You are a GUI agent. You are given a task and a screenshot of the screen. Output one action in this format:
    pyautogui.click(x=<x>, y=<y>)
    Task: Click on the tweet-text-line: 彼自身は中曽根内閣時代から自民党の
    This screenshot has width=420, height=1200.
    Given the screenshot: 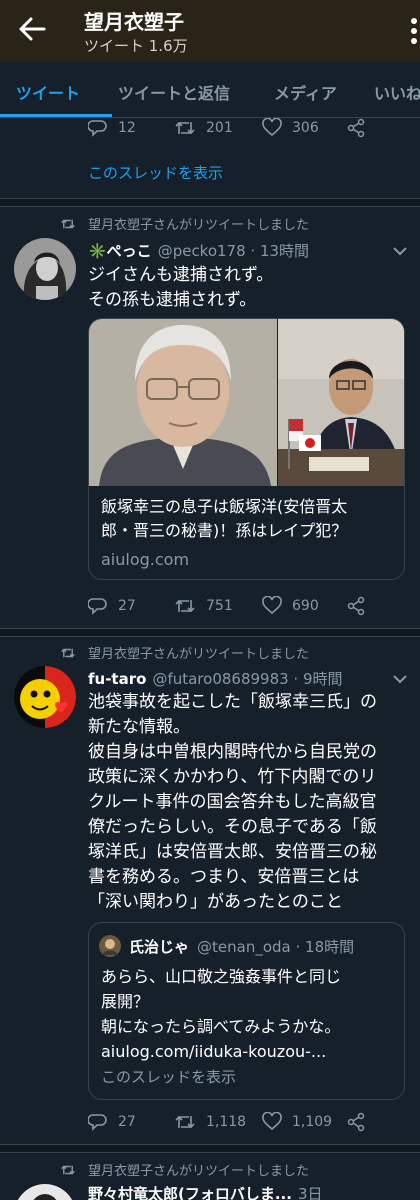 What is the action you would take?
    pyautogui.click(x=232, y=752)
    